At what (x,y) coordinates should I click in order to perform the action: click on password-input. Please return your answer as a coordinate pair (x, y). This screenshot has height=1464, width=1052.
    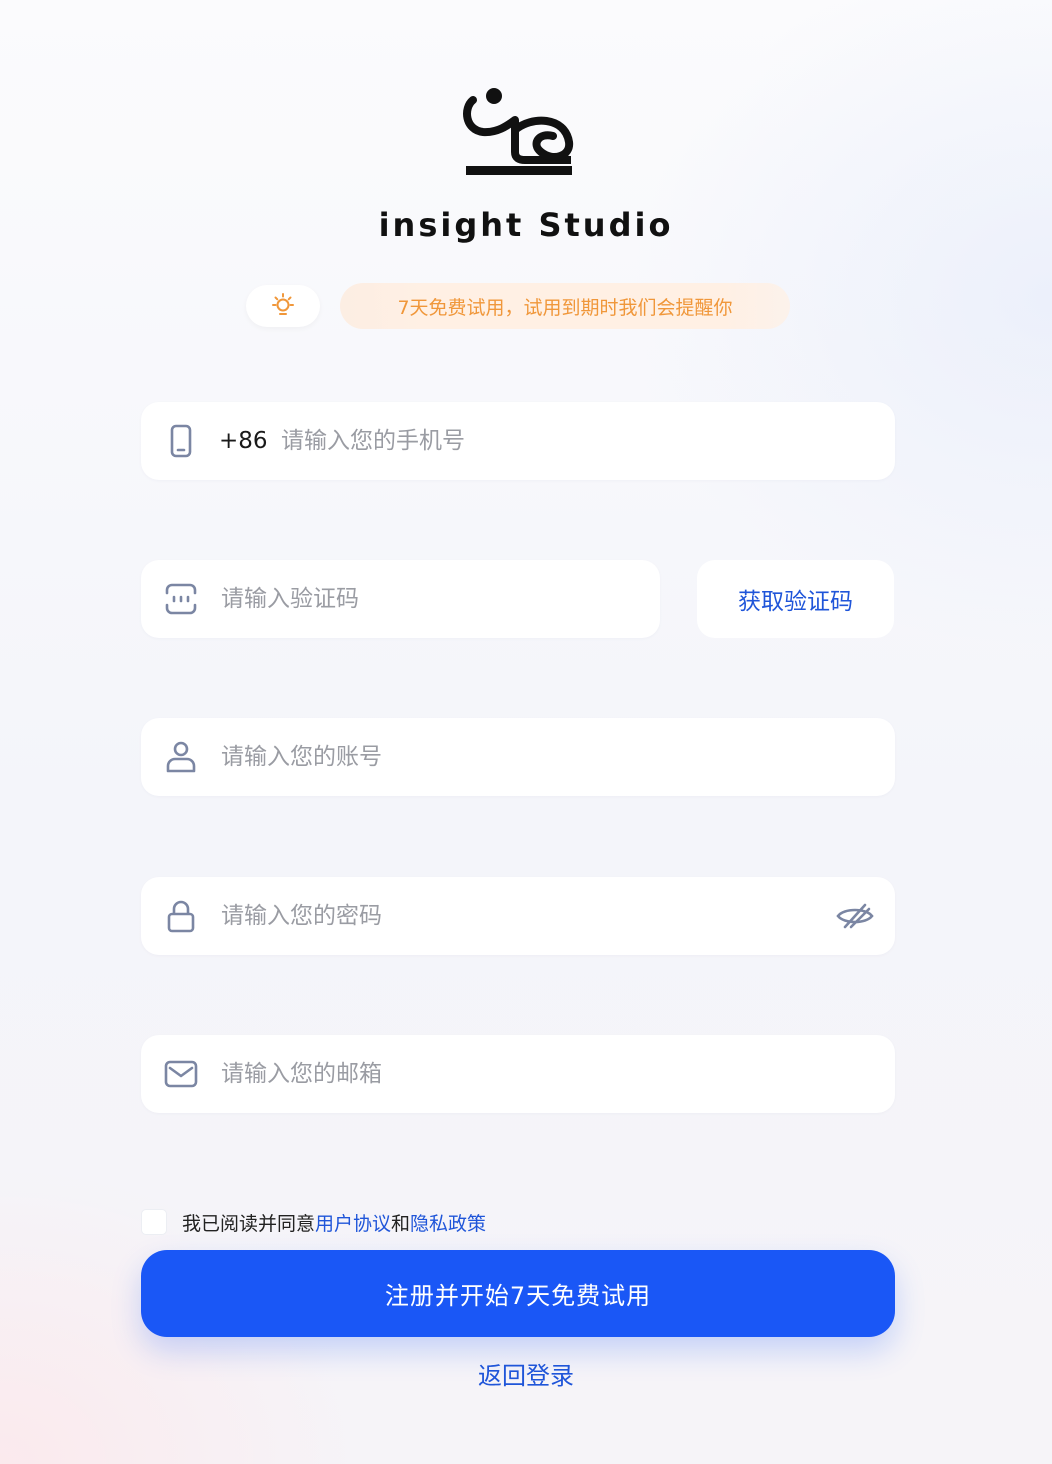
    Looking at the image, I should click on (522, 916).